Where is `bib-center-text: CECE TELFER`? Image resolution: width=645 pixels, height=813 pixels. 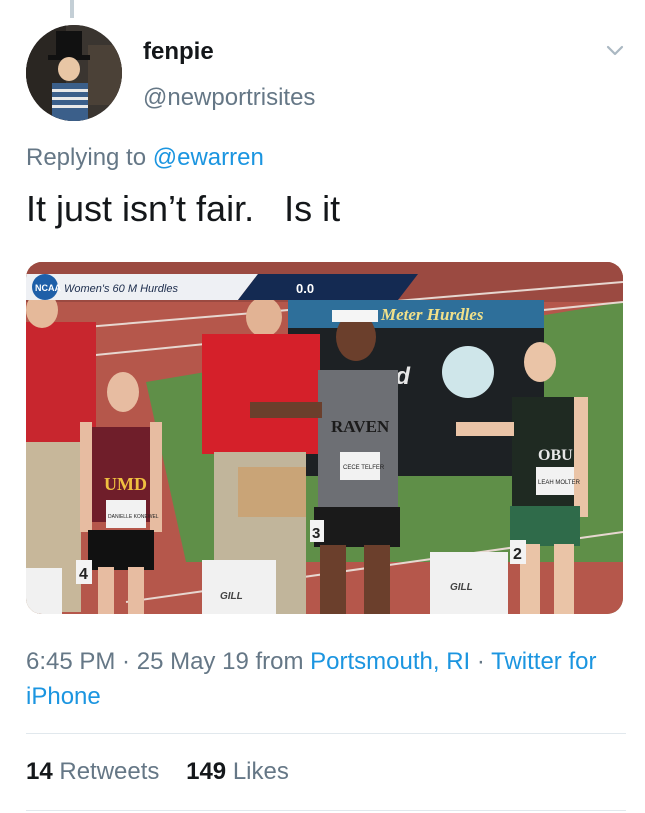
bib-center-text: CECE TELFER is located at coordinates (364, 468).